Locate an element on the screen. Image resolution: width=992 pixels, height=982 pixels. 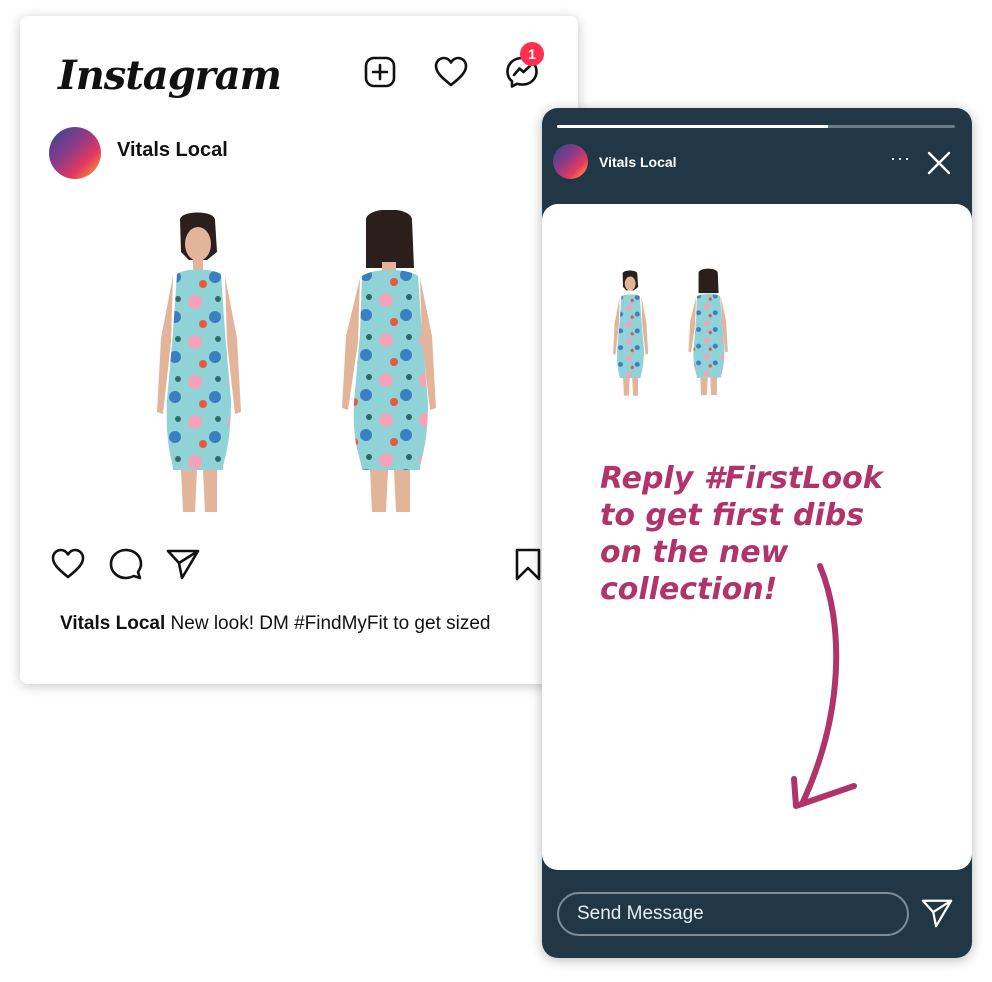
send-message-input is located at coordinates (733, 914).